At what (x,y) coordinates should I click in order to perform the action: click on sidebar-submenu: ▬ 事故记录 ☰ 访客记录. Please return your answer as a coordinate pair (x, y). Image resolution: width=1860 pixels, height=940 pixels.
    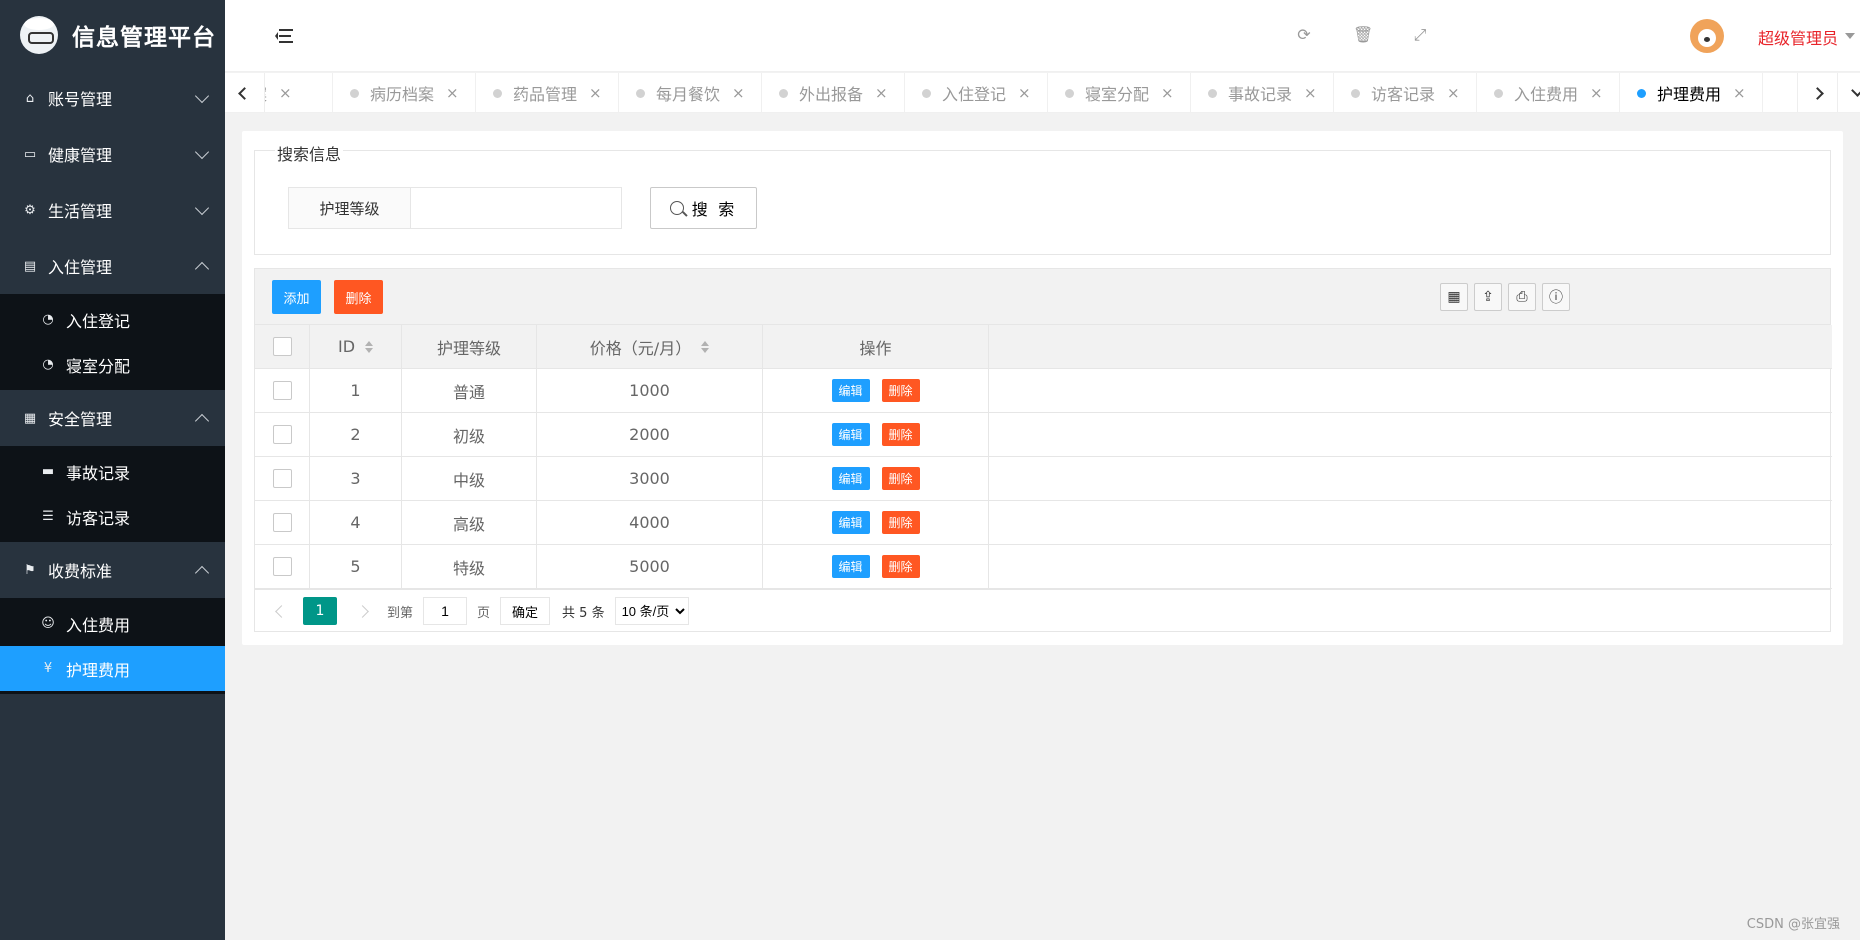
    Looking at the image, I should click on (112, 494).